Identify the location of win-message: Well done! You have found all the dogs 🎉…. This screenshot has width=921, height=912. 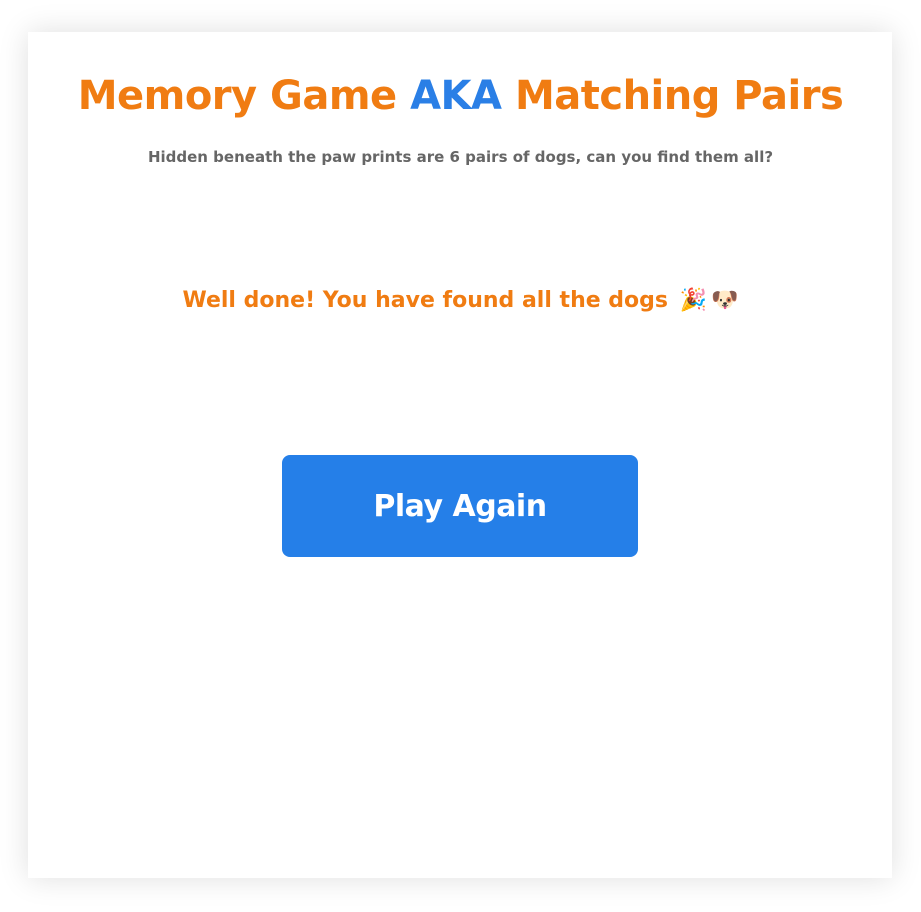
(460, 301).